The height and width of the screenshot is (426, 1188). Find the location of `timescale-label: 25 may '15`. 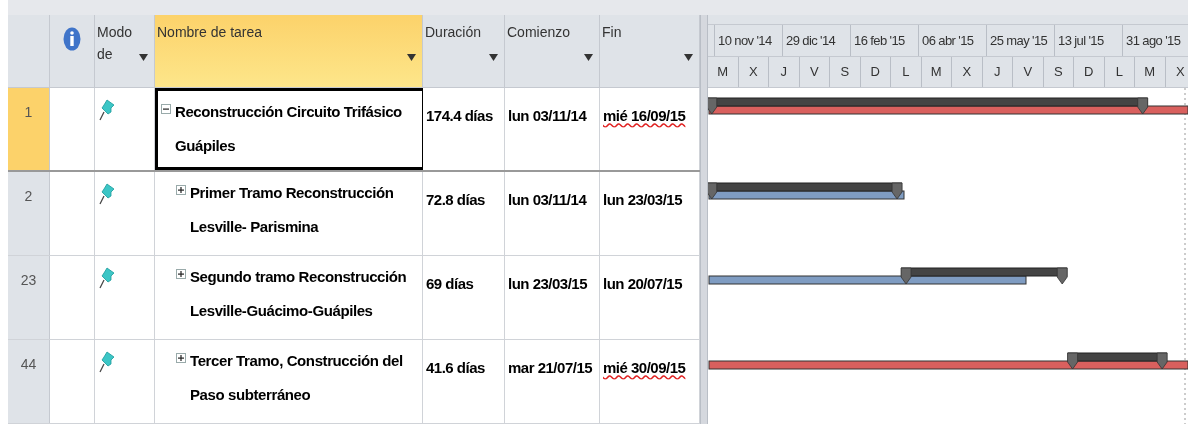

timescale-label: 25 may '15 is located at coordinates (1020, 40).